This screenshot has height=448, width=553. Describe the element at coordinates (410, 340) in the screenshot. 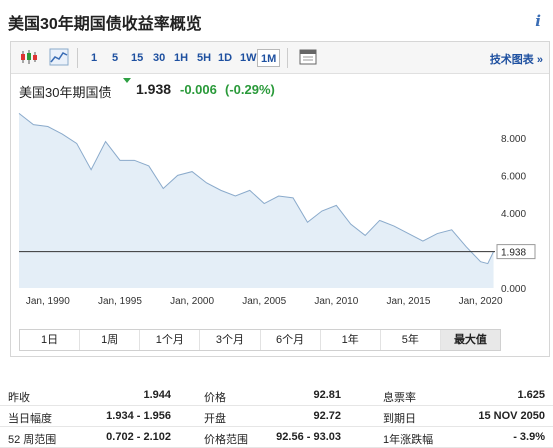

I see `range-button: 5年` at that location.